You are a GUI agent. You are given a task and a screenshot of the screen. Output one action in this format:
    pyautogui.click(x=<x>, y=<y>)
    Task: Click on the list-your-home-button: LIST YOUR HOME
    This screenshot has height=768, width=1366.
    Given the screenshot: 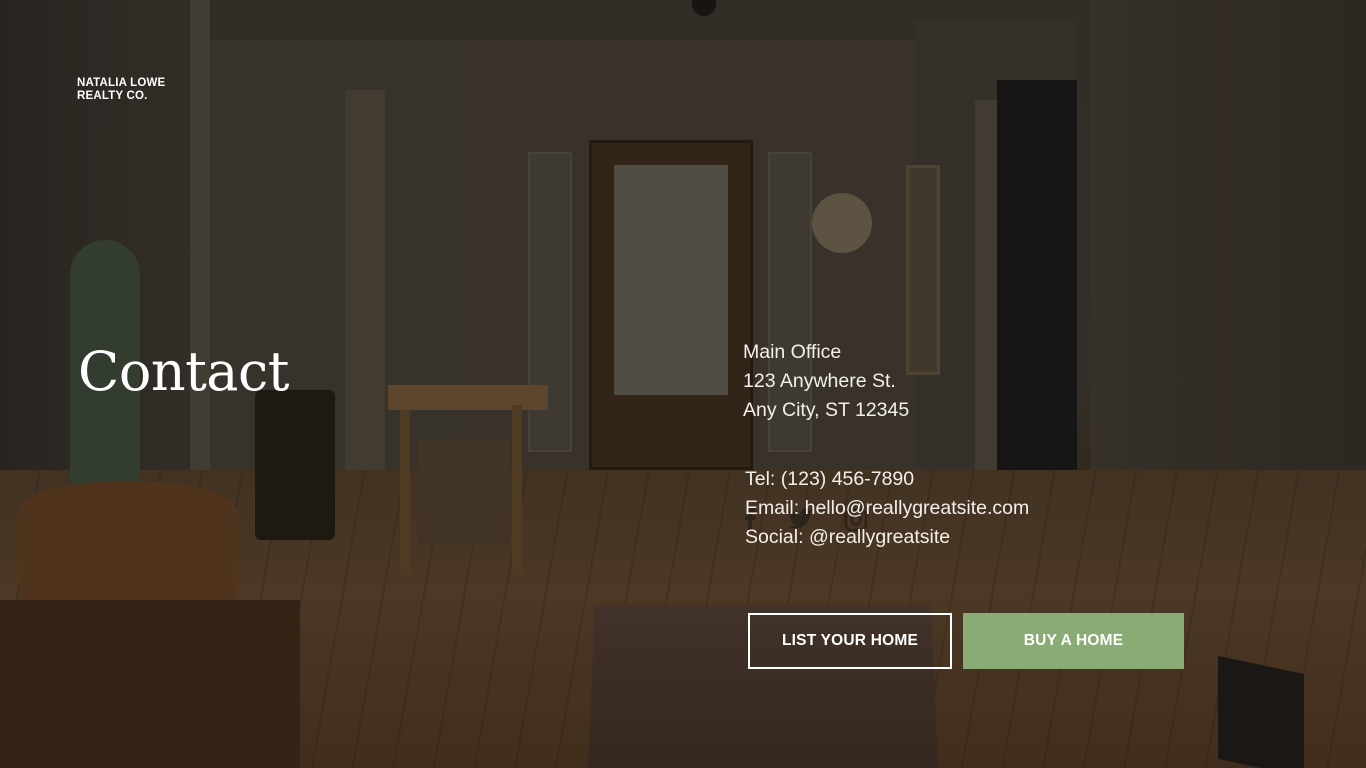 What is the action you would take?
    pyautogui.click(x=850, y=641)
    